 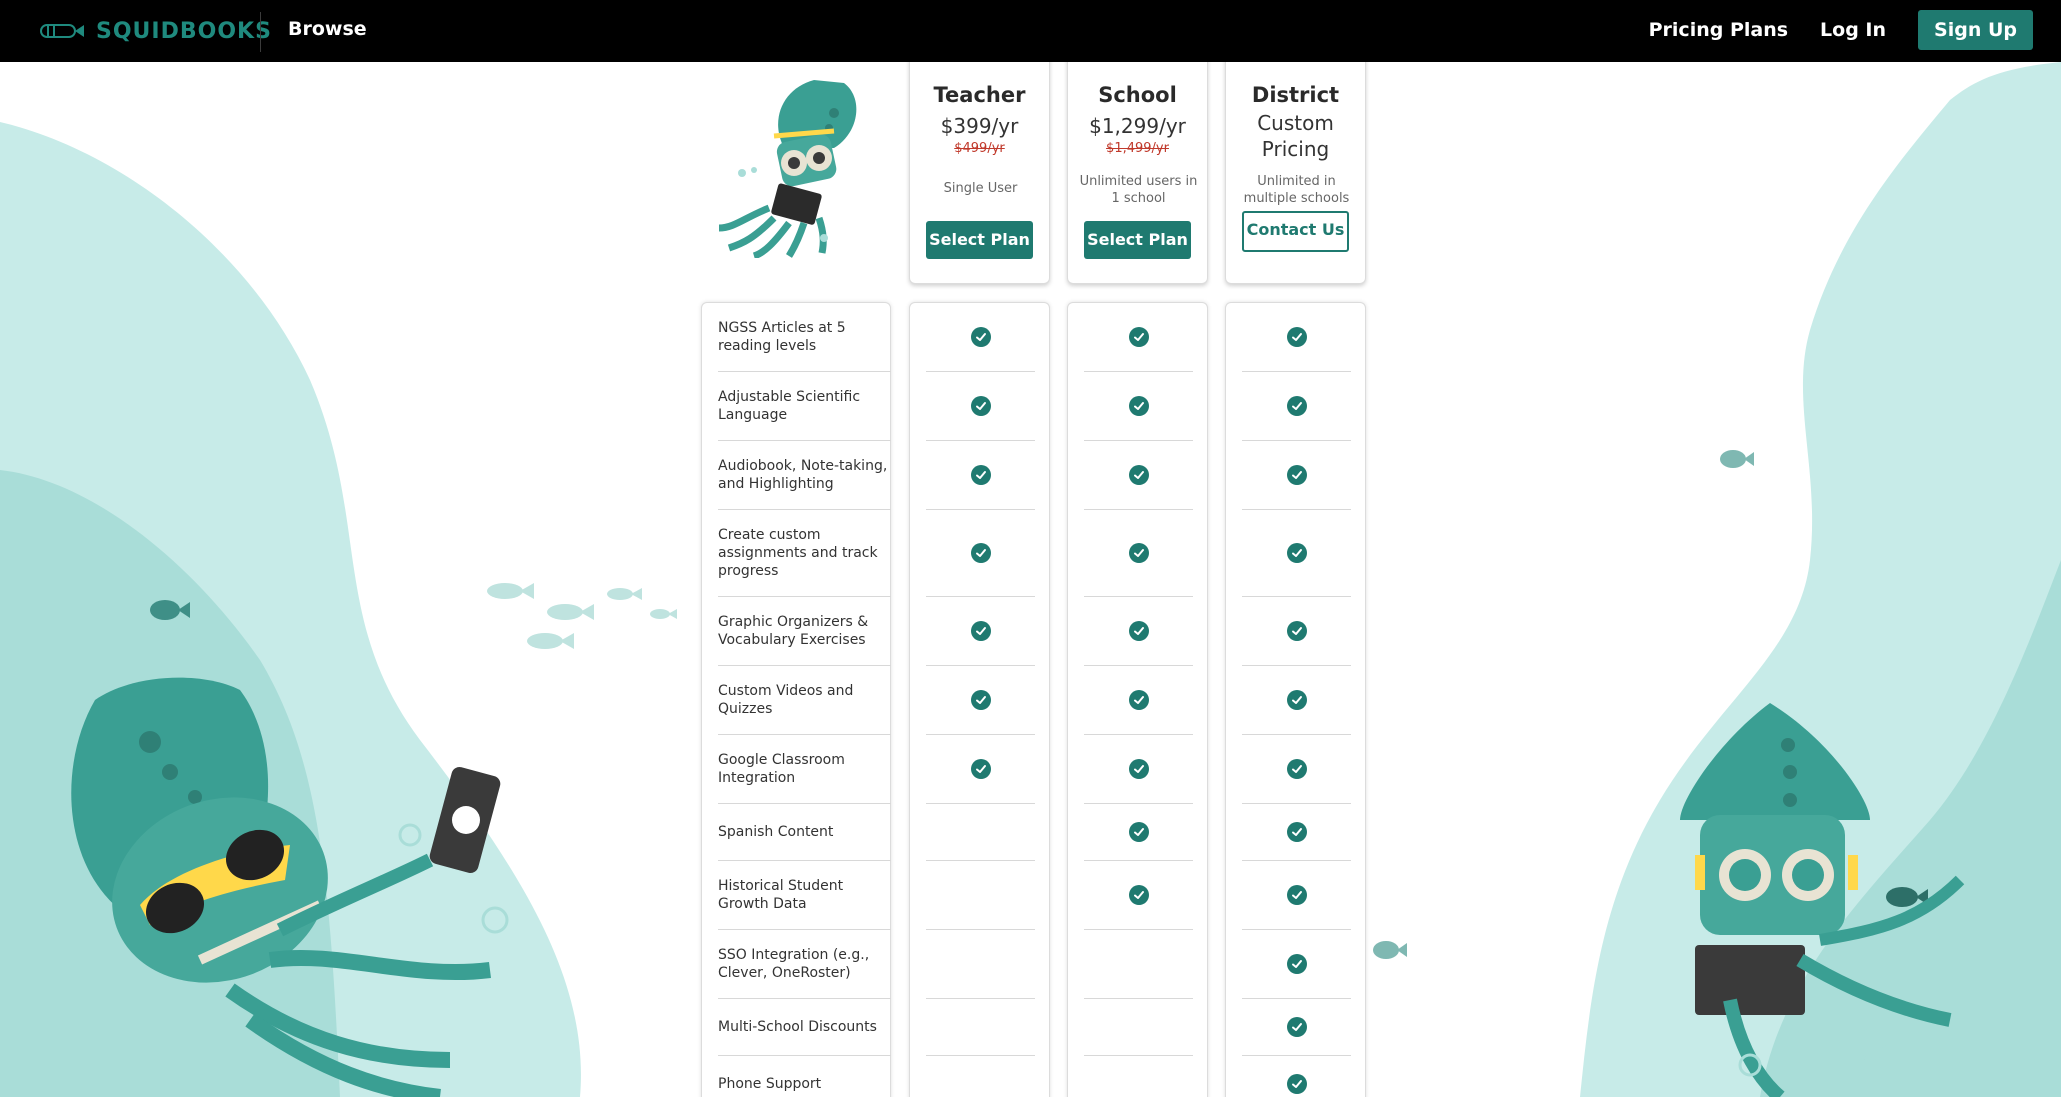 What do you see at coordinates (582, 616) in the screenshot?
I see `fish-school-icon` at bounding box center [582, 616].